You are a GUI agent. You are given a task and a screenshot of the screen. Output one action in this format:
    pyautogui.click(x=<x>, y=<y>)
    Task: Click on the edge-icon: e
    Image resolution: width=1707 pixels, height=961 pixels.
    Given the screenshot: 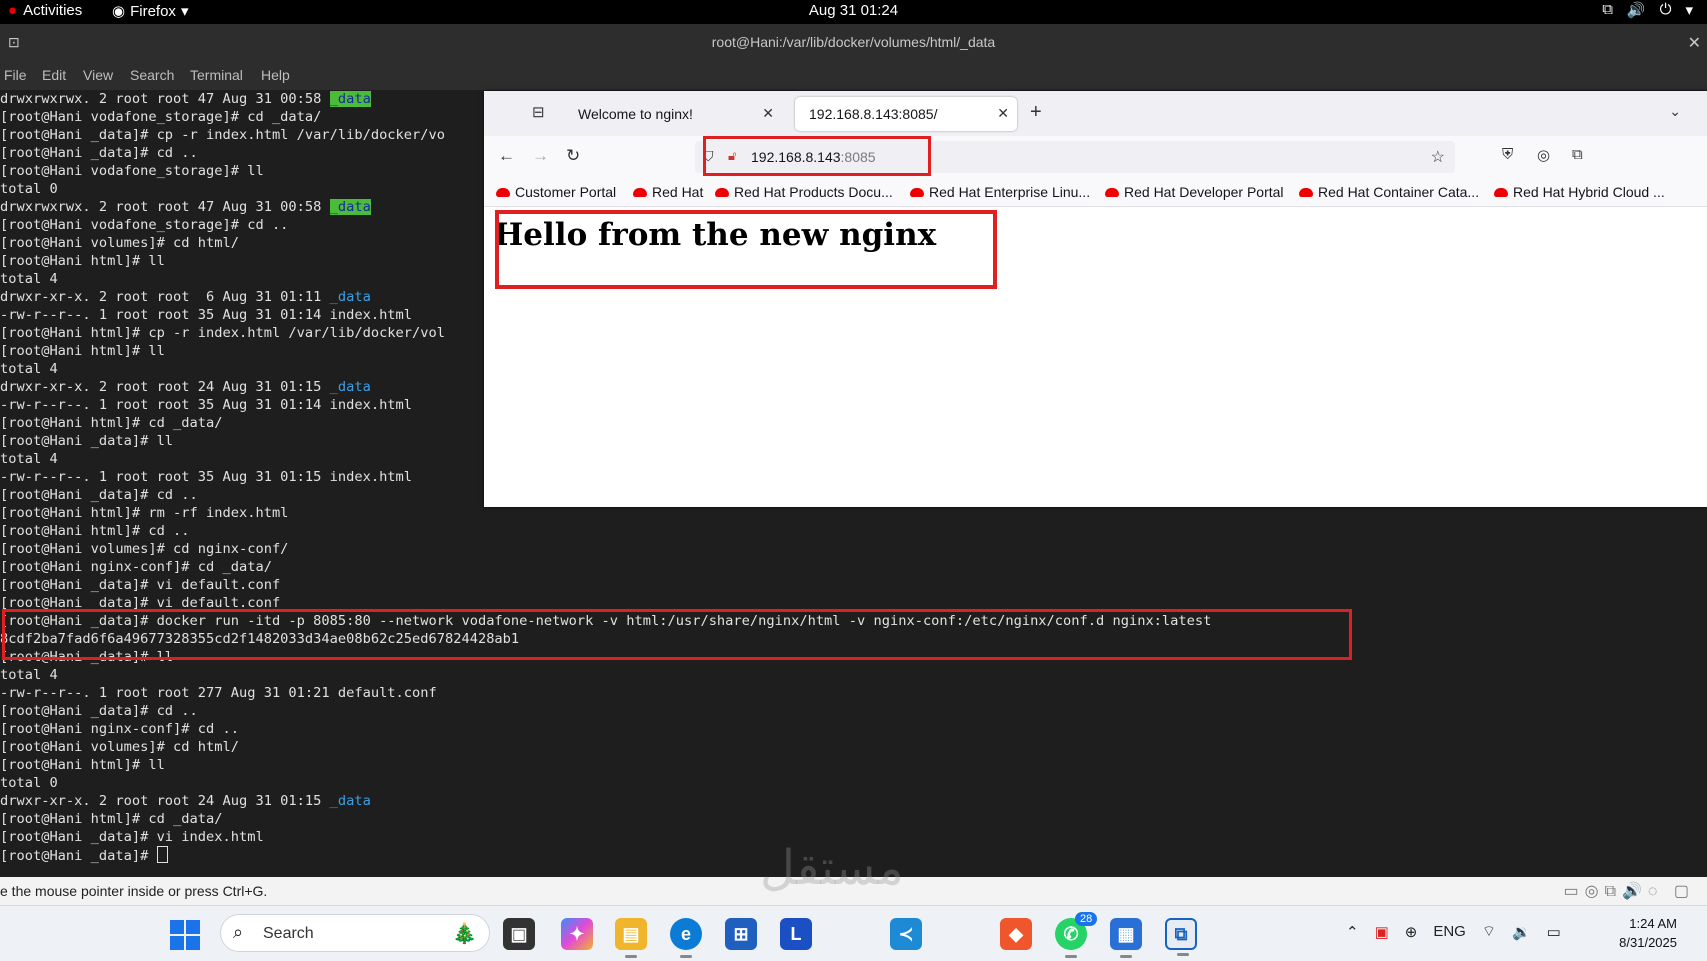 What is the action you would take?
    pyautogui.click(x=686, y=938)
    